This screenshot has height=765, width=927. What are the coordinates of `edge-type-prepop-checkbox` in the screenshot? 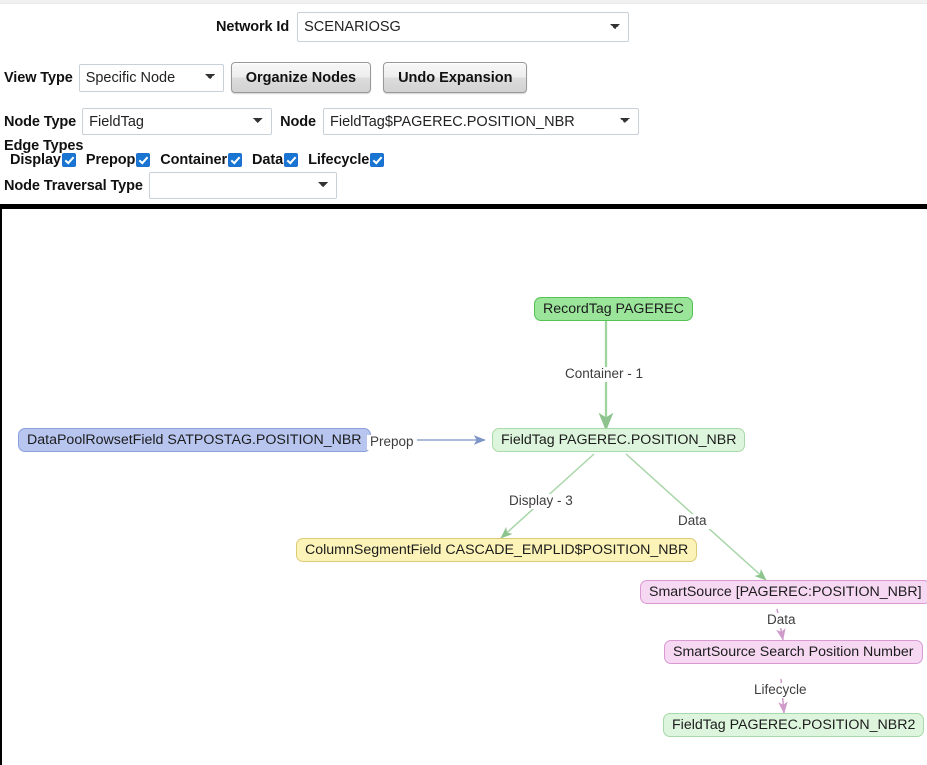 It's located at (143, 160).